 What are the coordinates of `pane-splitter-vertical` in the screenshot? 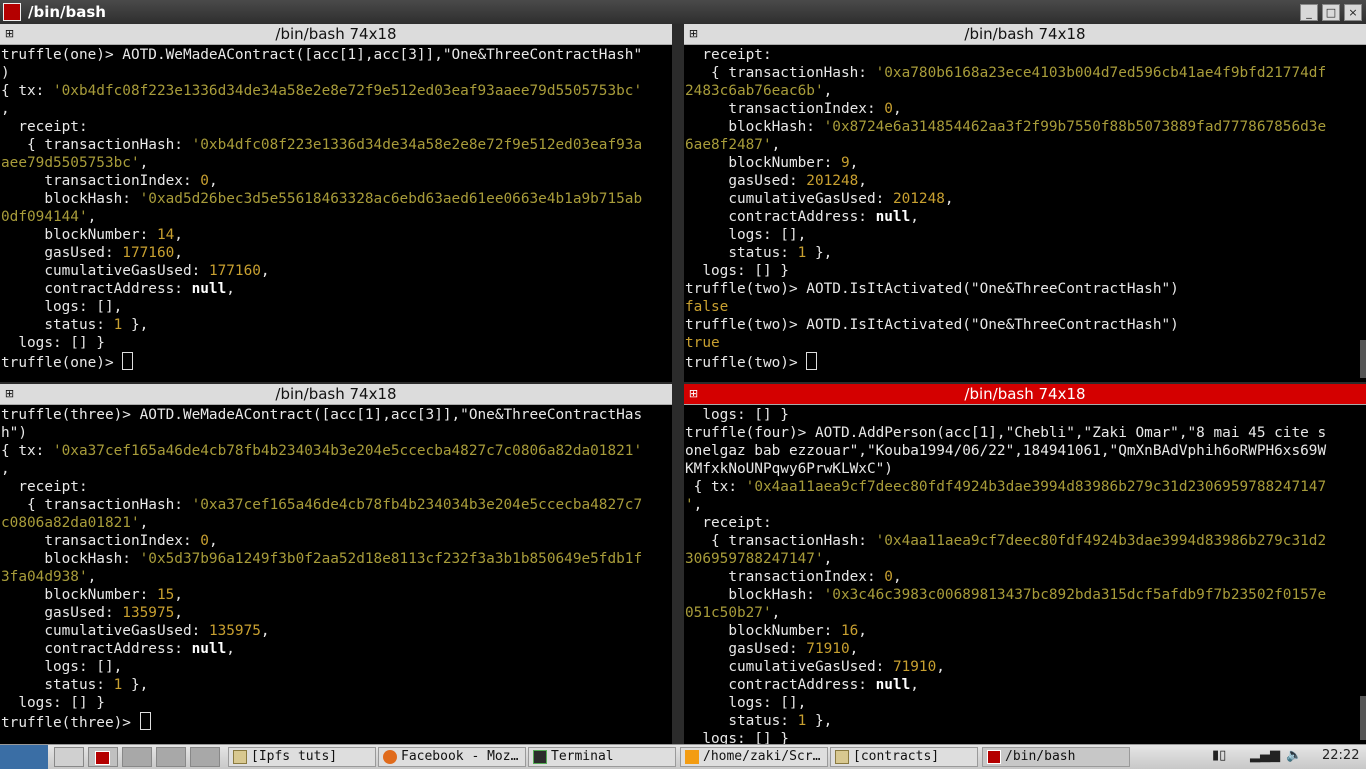 It's located at (678, 384).